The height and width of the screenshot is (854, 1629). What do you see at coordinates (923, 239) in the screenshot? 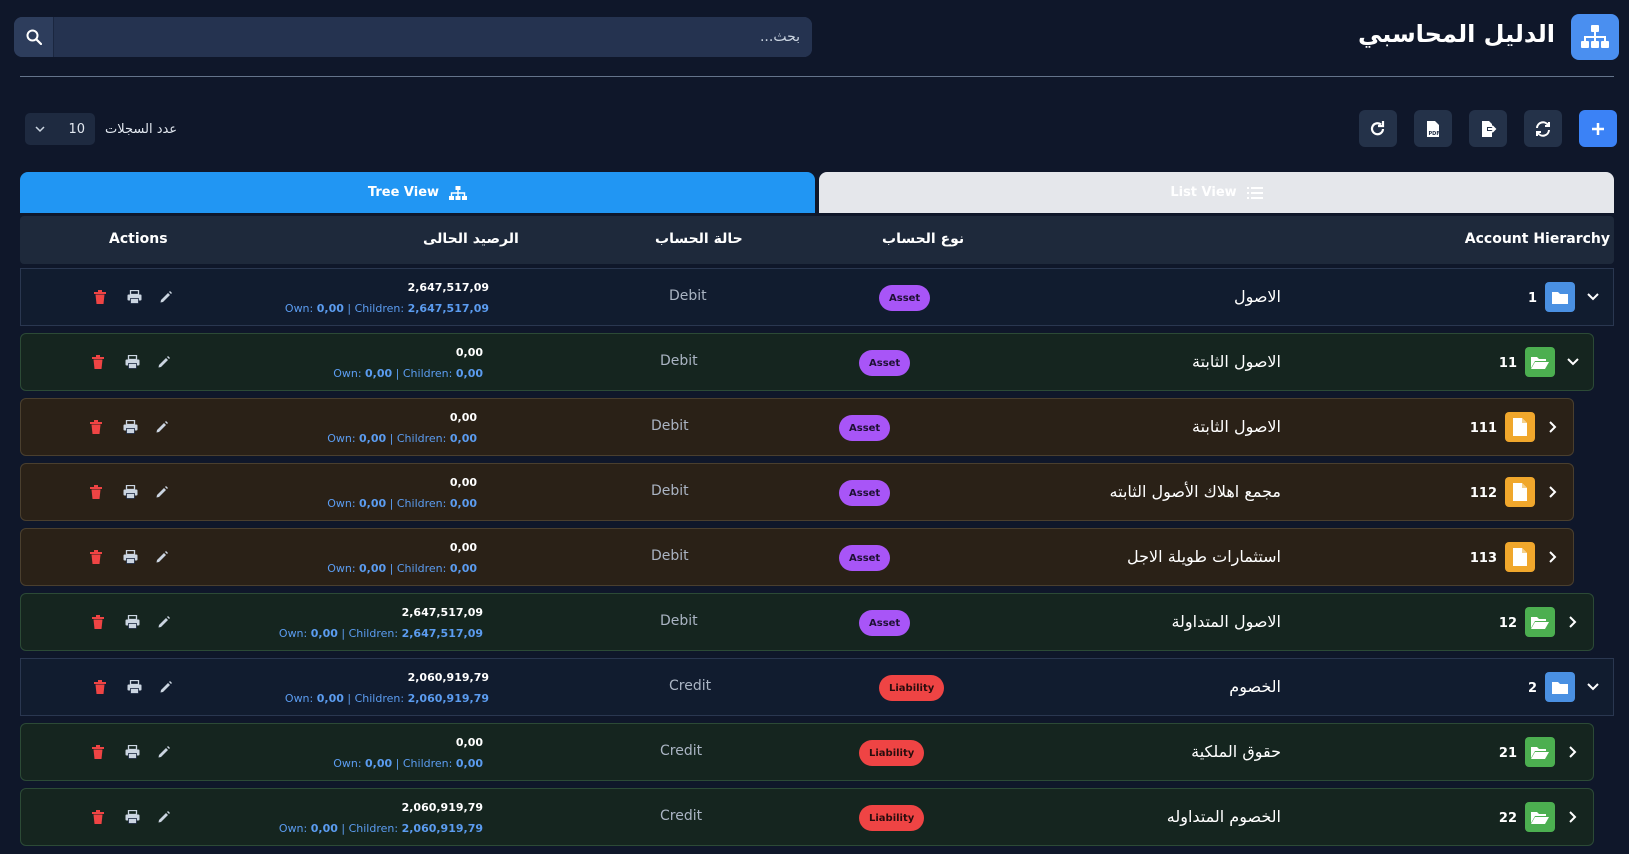
I see `col-account-type: نوع الحساب` at bounding box center [923, 239].